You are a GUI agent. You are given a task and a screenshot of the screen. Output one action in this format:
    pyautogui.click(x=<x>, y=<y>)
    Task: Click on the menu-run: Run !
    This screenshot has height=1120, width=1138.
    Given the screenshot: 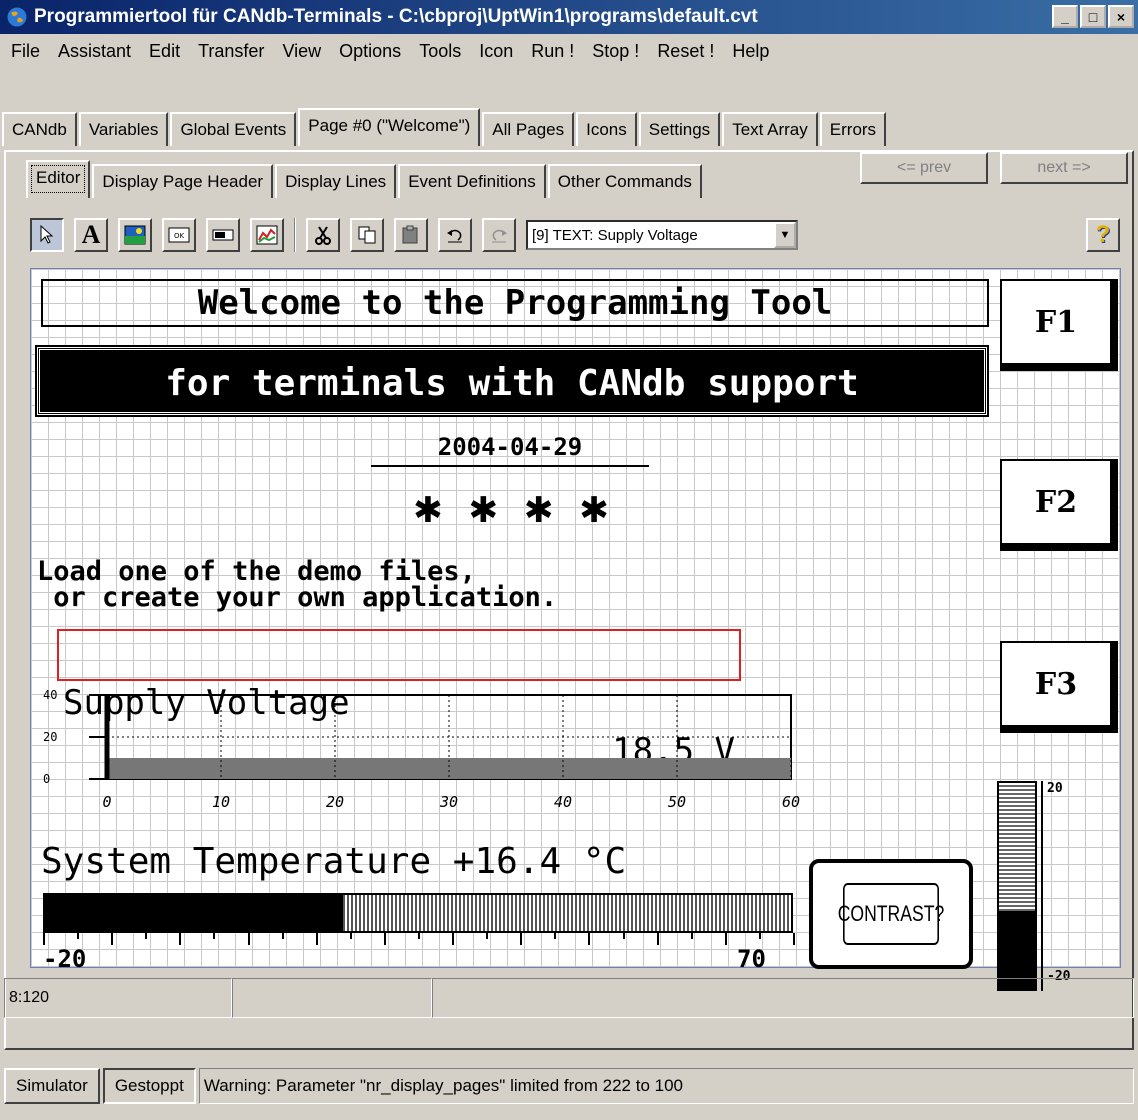 What is the action you would take?
    pyautogui.click(x=552, y=51)
    